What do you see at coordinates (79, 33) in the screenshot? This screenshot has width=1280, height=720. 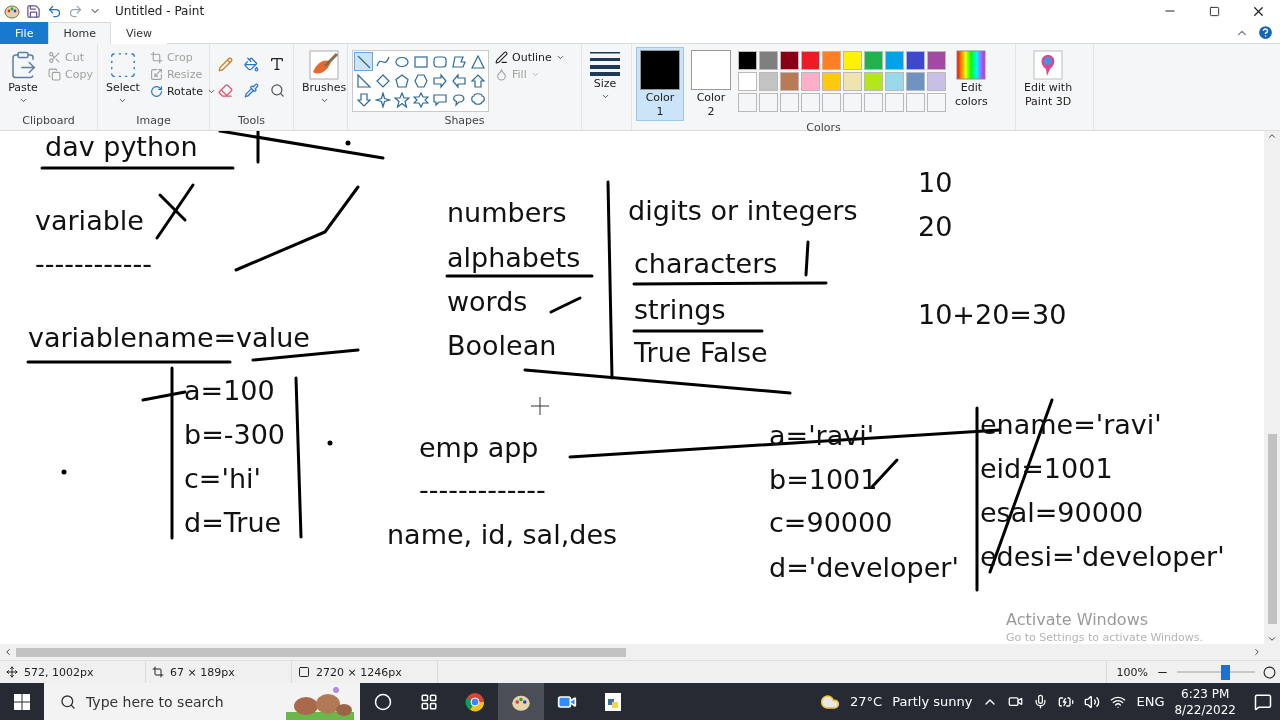 I see `ribbon-tab: Home` at bounding box center [79, 33].